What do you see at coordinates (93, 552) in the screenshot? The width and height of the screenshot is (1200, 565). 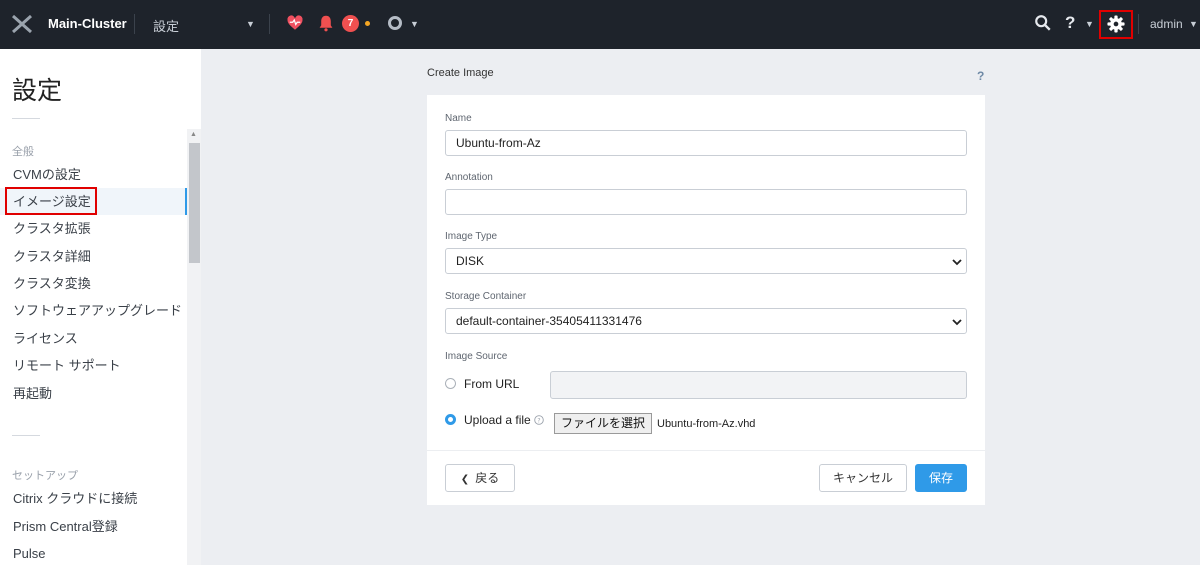 I see `sidebar-item-pulse: Pulse` at bounding box center [93, 552].